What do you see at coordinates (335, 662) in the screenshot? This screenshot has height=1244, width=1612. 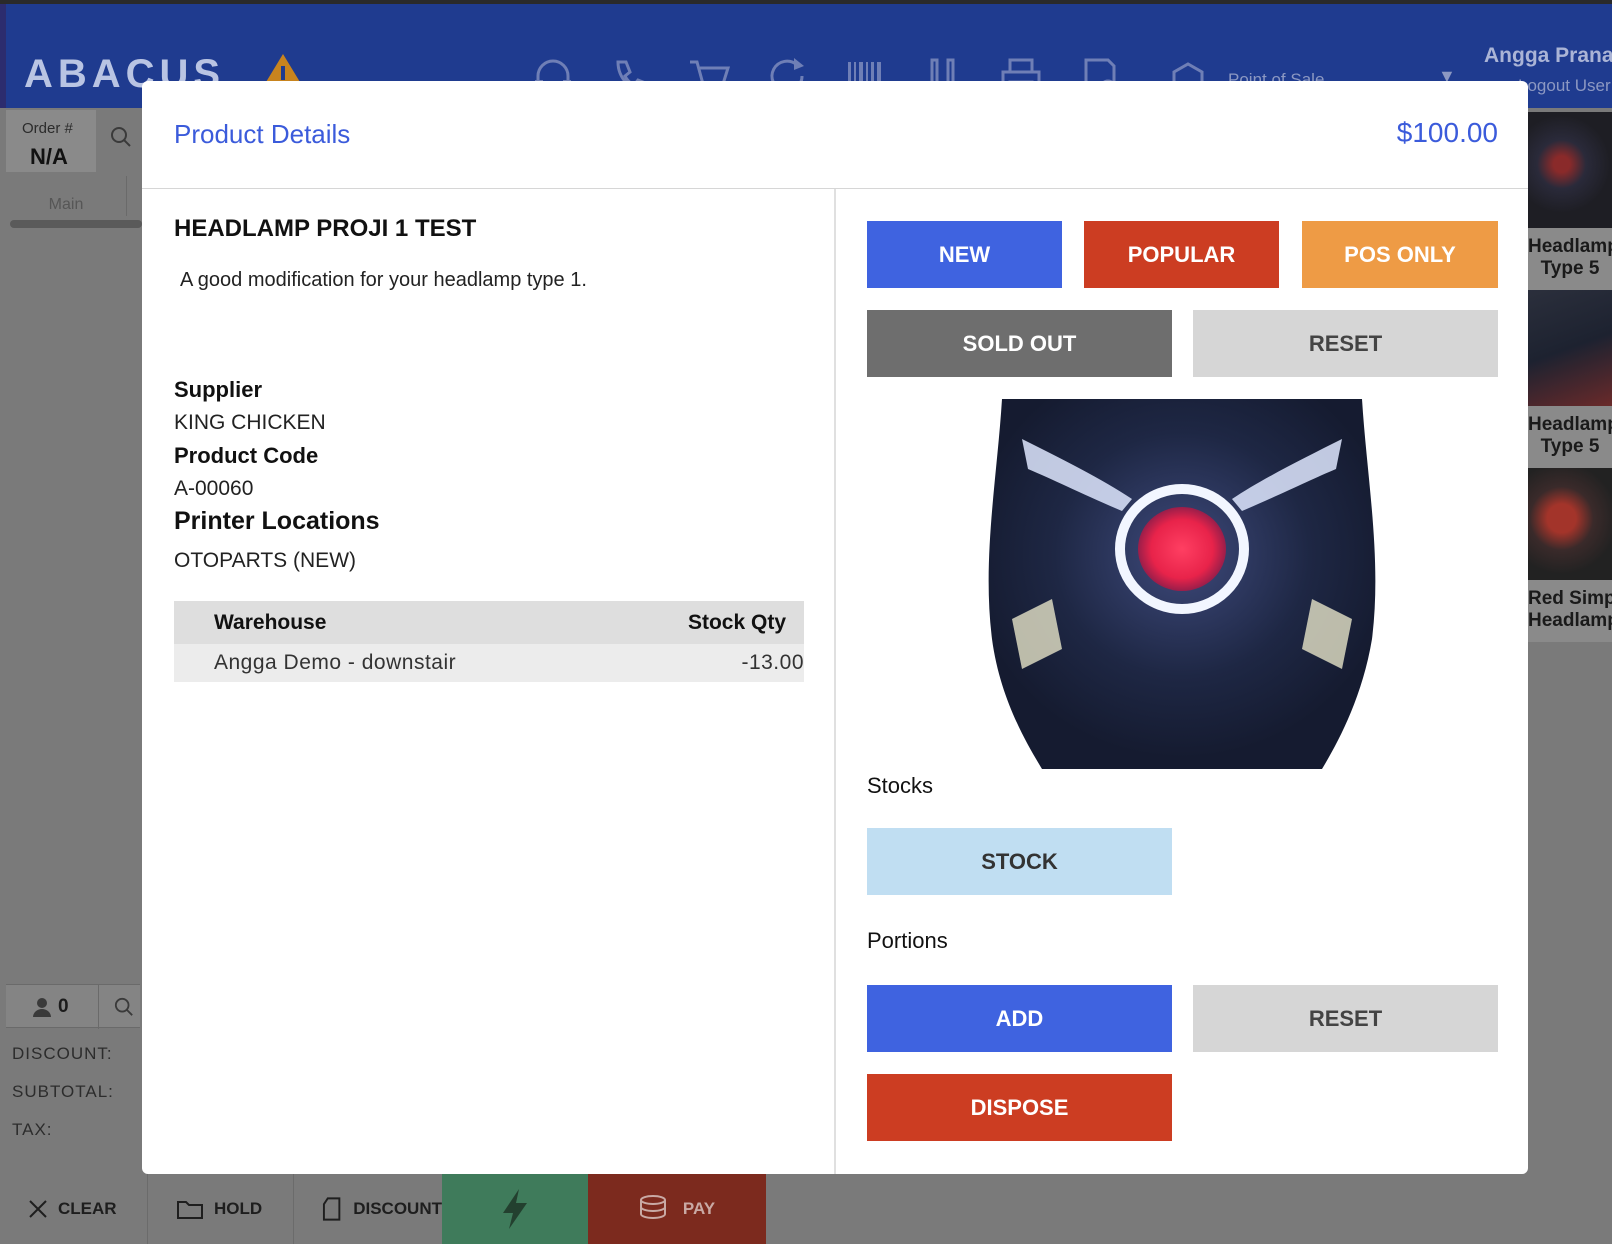 I see `warehouse-cell: Angga Demo - downstair` at bounding box center [335, 662].